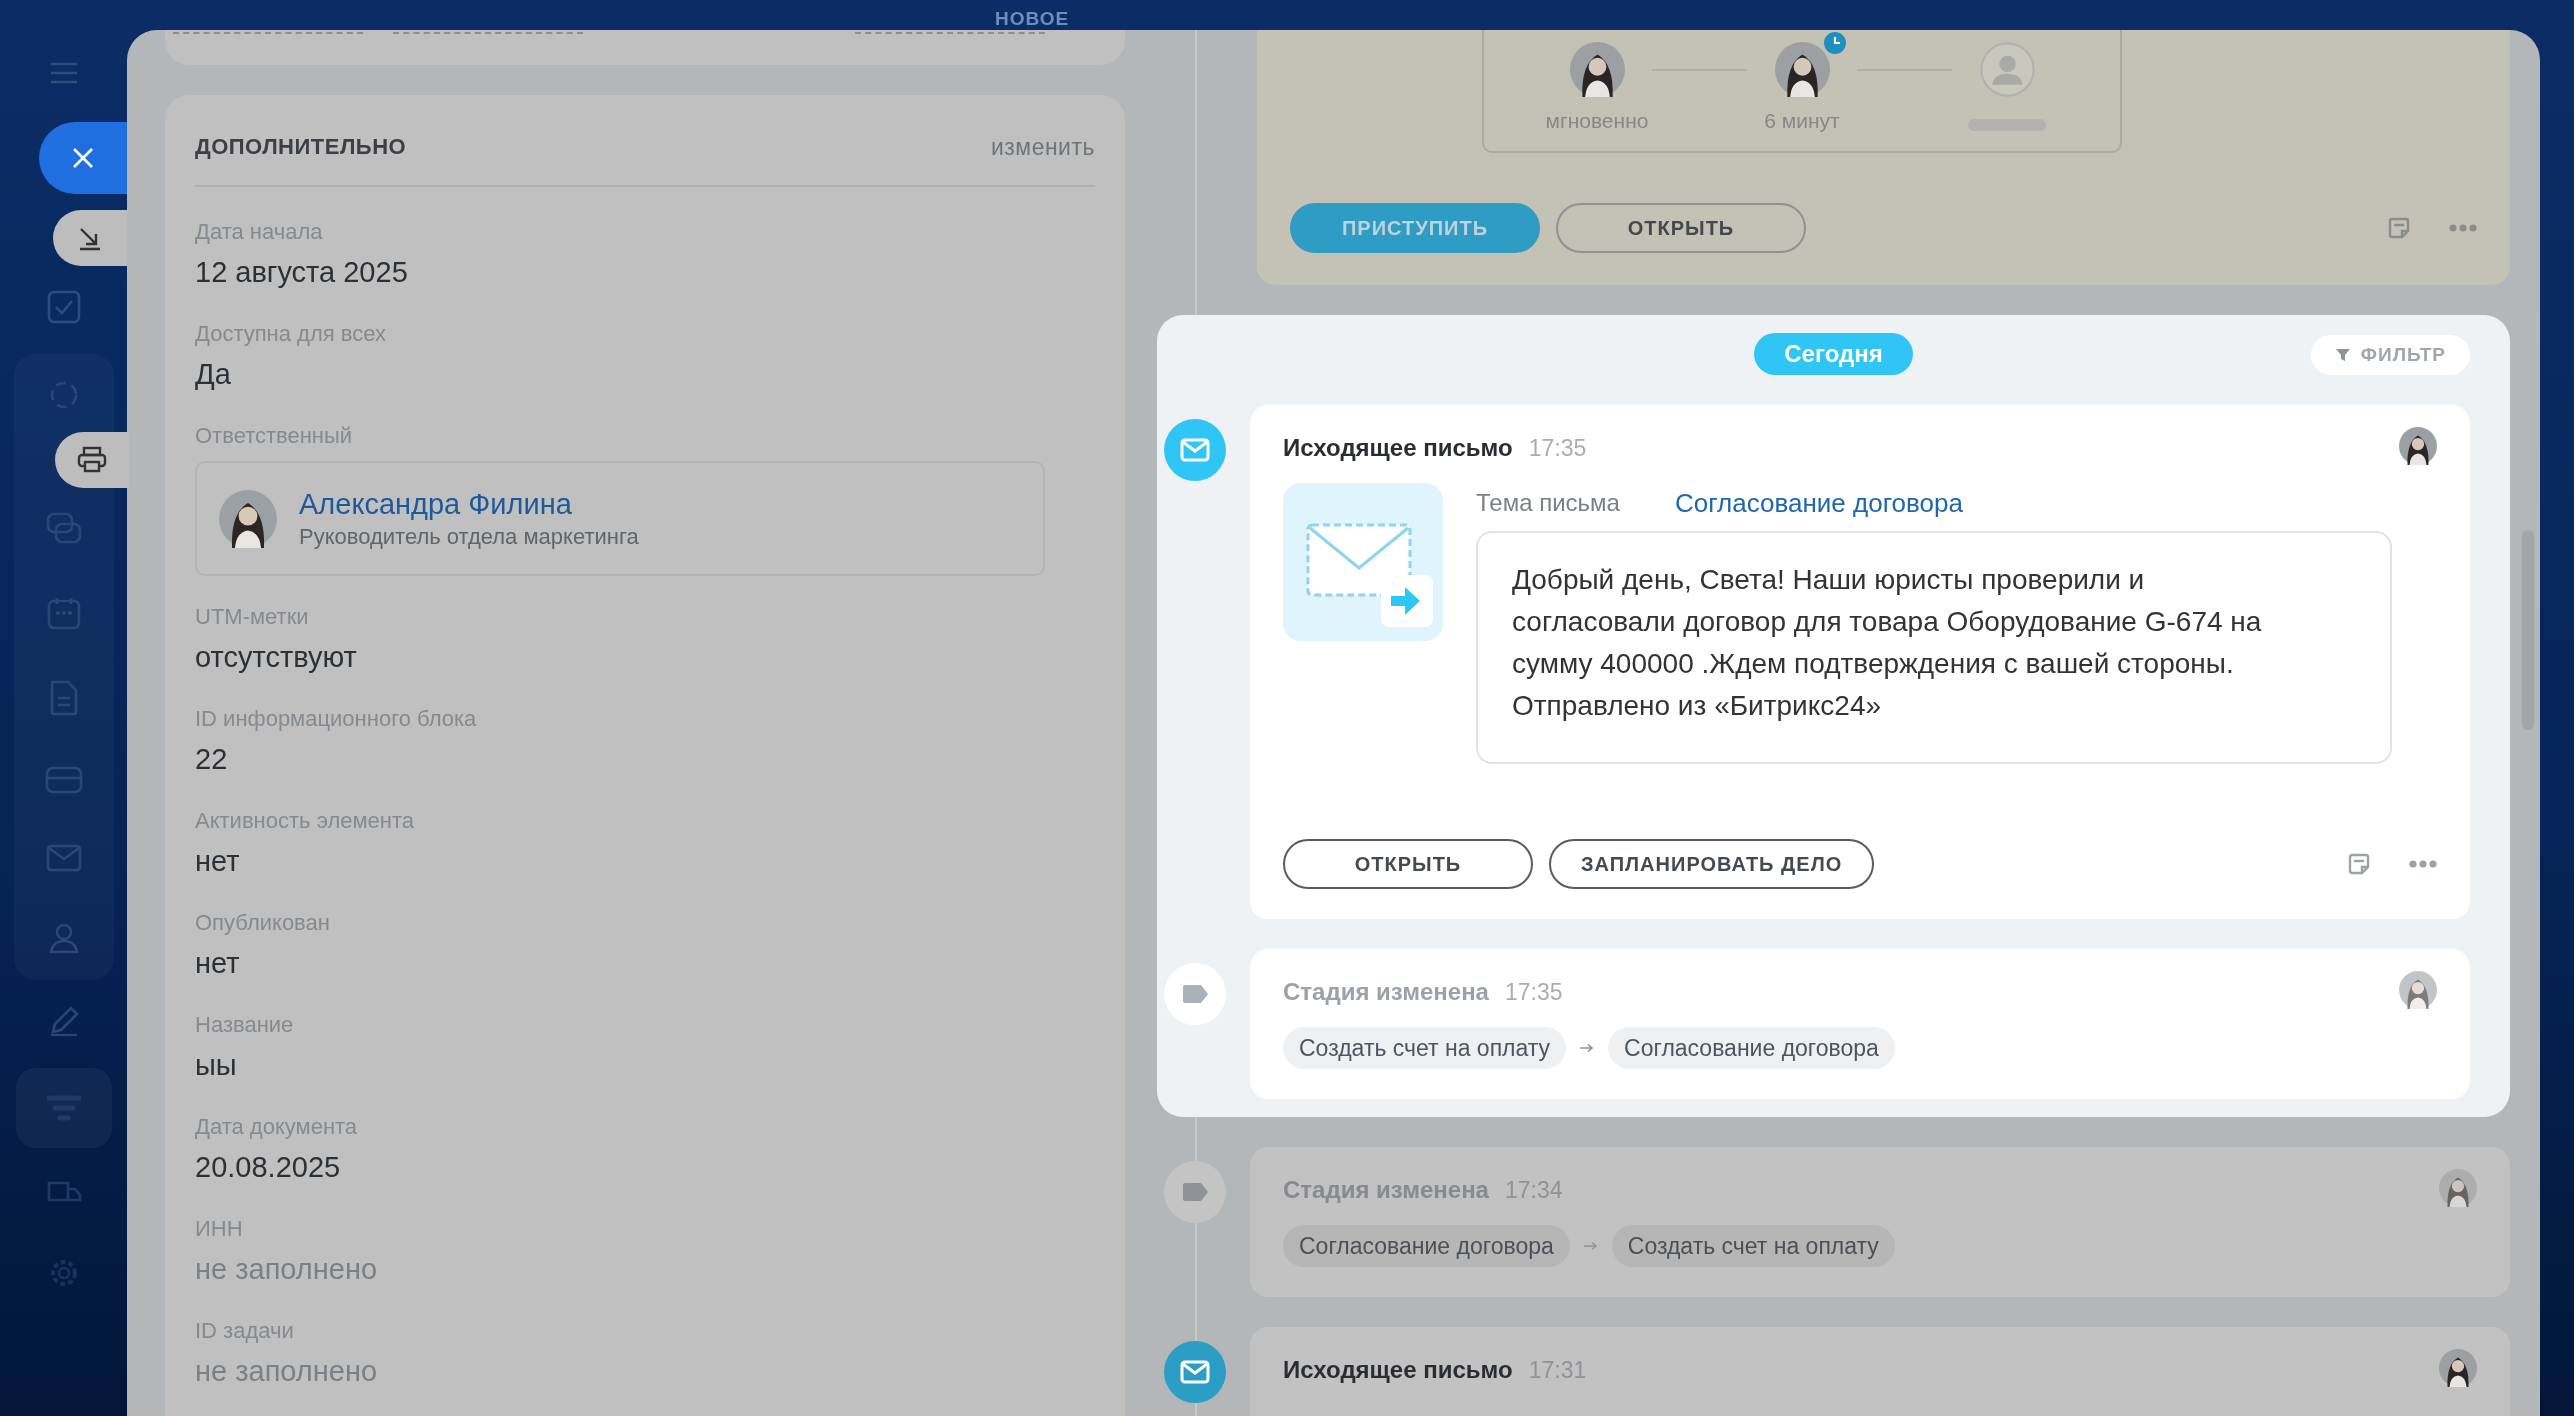  What do you see at coordinates (244, 1331) in the screenshot?
I see `field-label: ID задачи` at bounding box center [244, 1331].